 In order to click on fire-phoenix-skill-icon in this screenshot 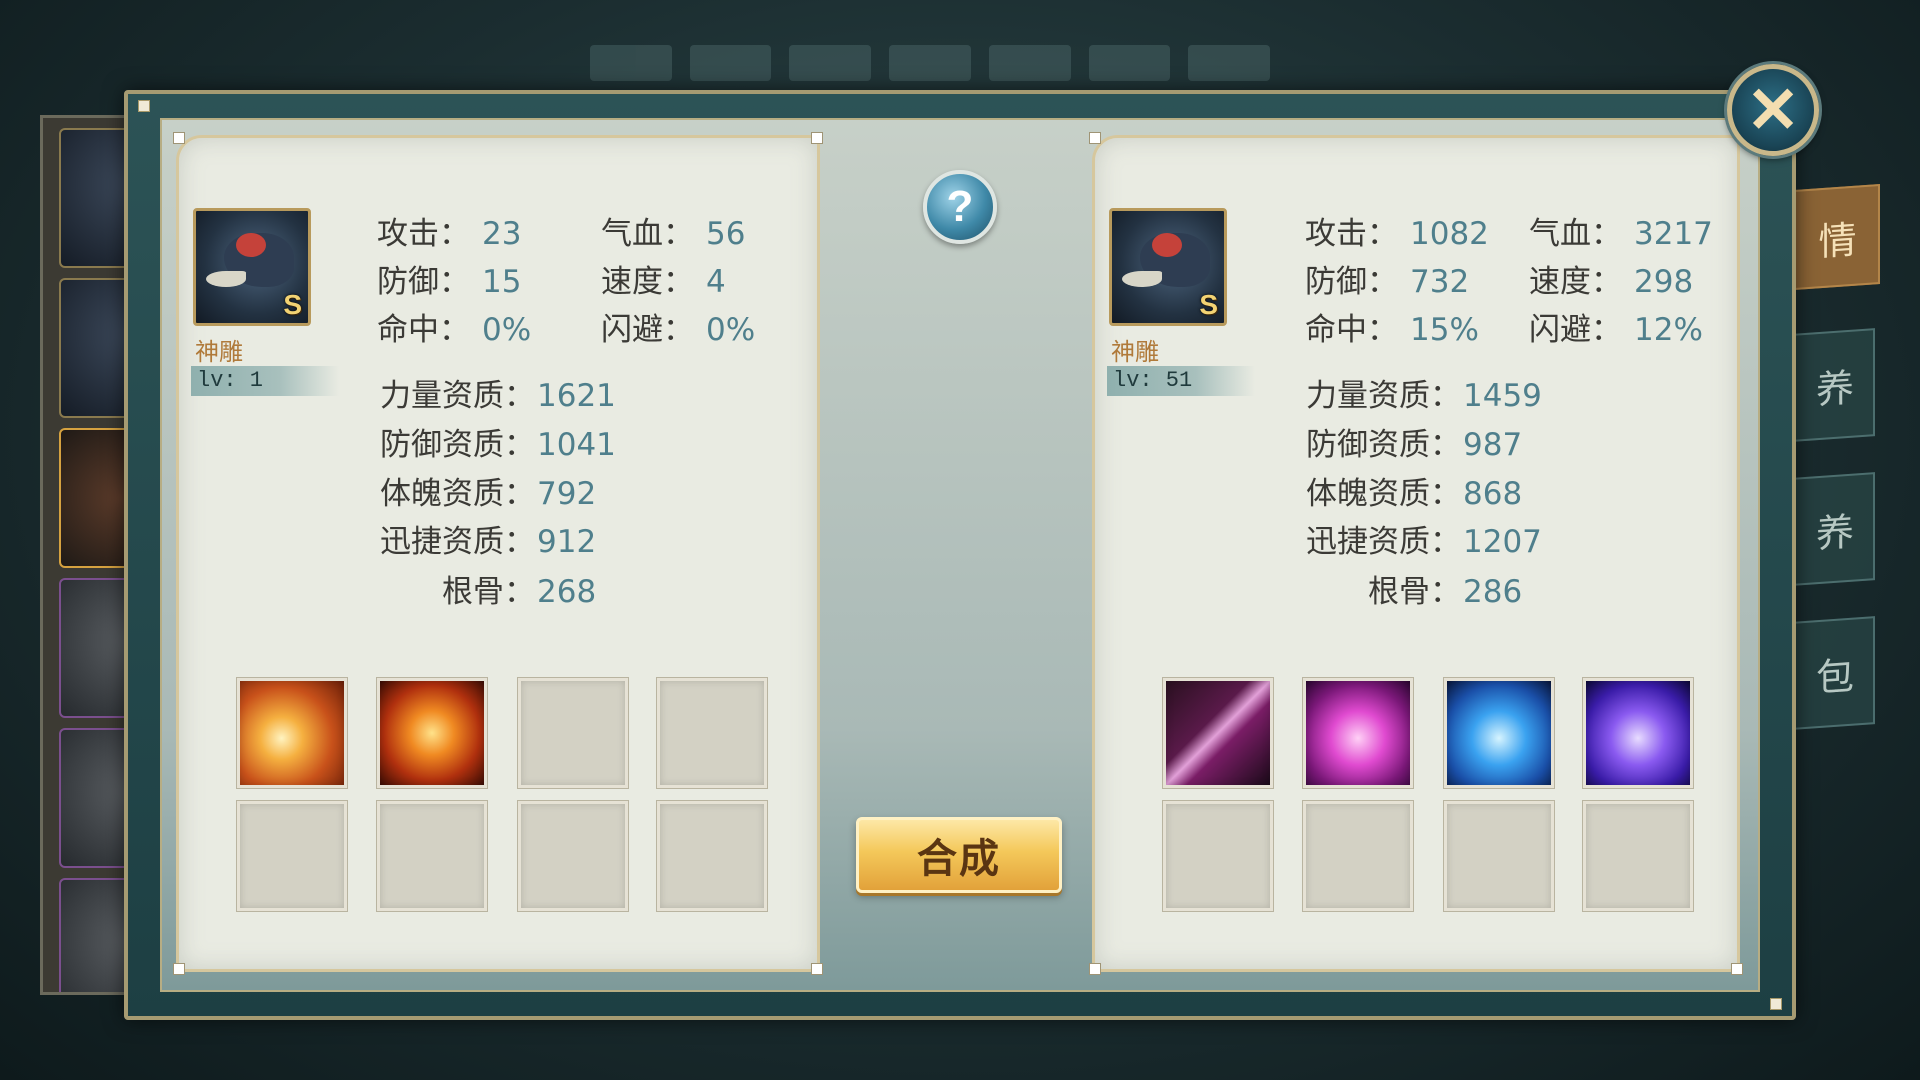, I will do `click(432, 733)`.